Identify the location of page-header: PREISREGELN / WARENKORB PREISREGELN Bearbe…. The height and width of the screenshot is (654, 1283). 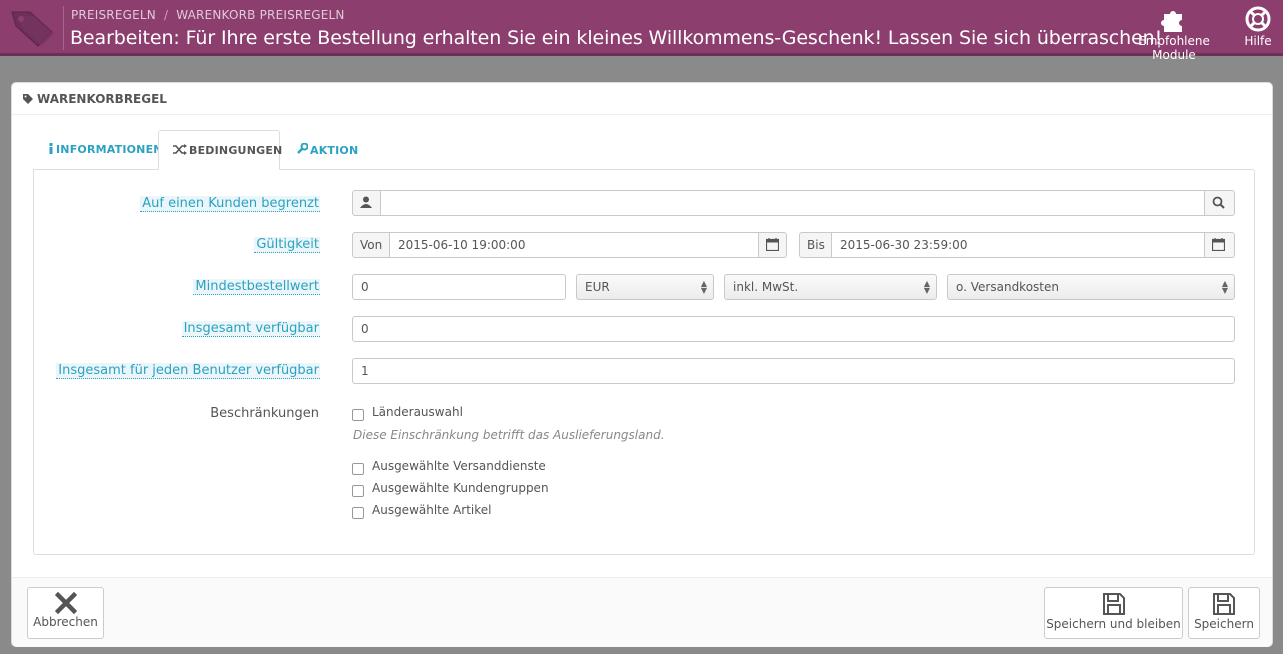
(641, 31).